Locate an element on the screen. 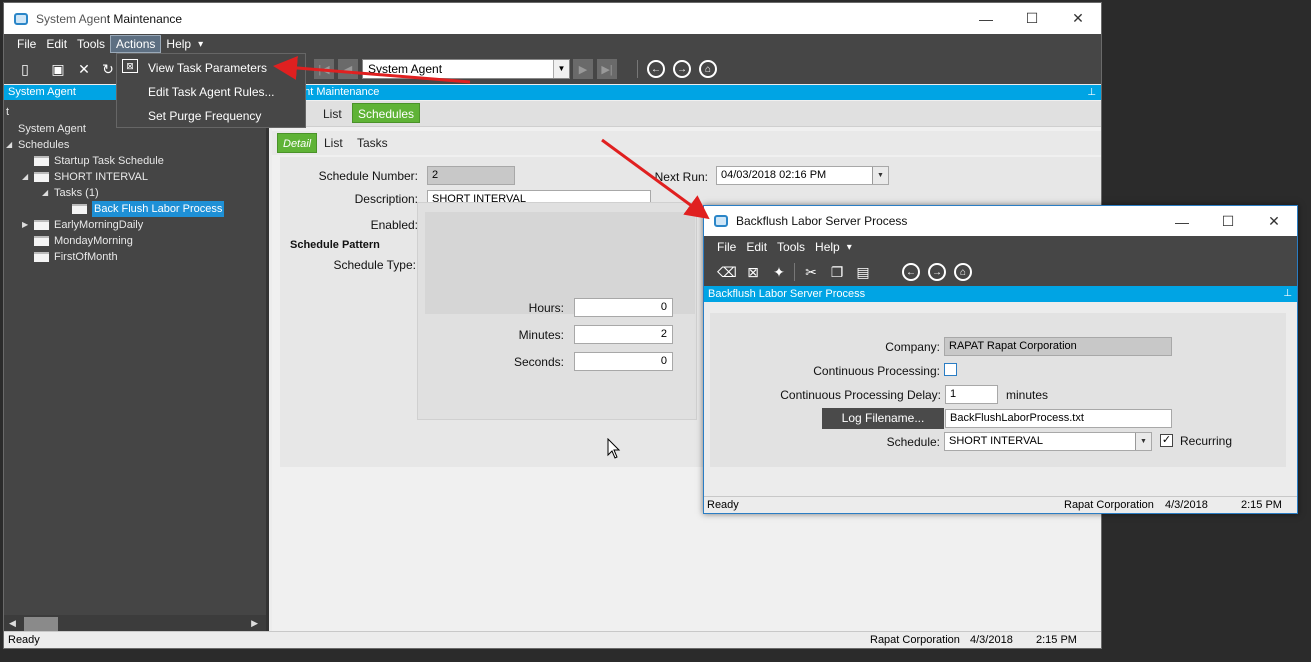  minutes-field: 2 is located at coordinates (623, 334).